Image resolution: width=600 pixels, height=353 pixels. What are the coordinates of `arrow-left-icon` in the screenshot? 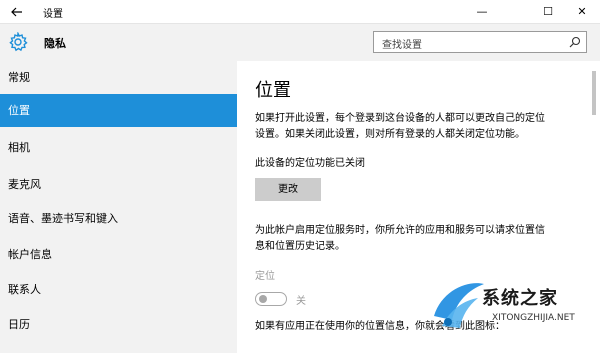 It's located at (16, 12).